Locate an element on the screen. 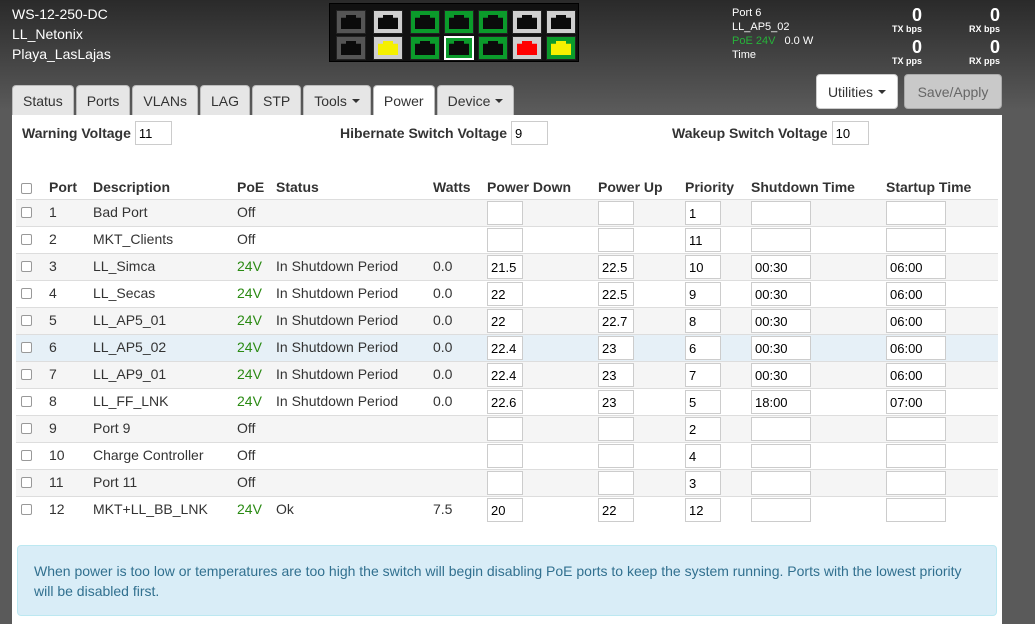 This screenshot has width=1035, height=624. tab-vlans: VLANs is located at coordinates (165, 100).